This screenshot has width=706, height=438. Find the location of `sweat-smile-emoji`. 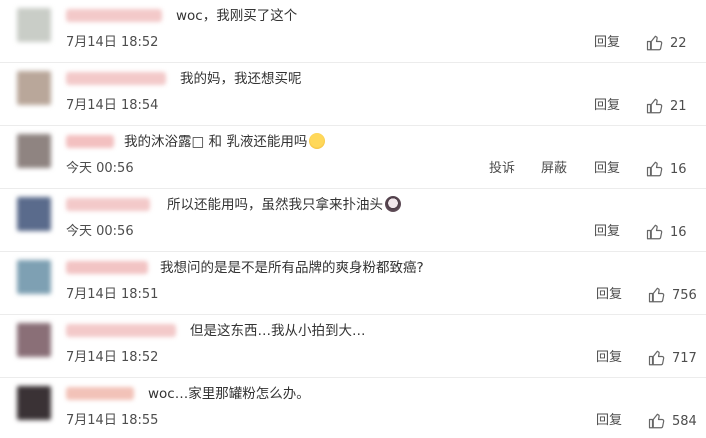

sweat-smile-emoji is located at coordinates (317, 141).